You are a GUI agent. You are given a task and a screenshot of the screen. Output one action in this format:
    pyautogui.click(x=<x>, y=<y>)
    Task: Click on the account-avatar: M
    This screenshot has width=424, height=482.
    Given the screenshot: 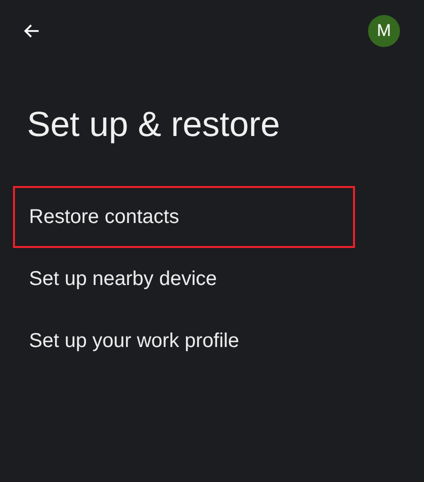 What is the action you would take?
    pyautogui.click(x=384, y=31)
    